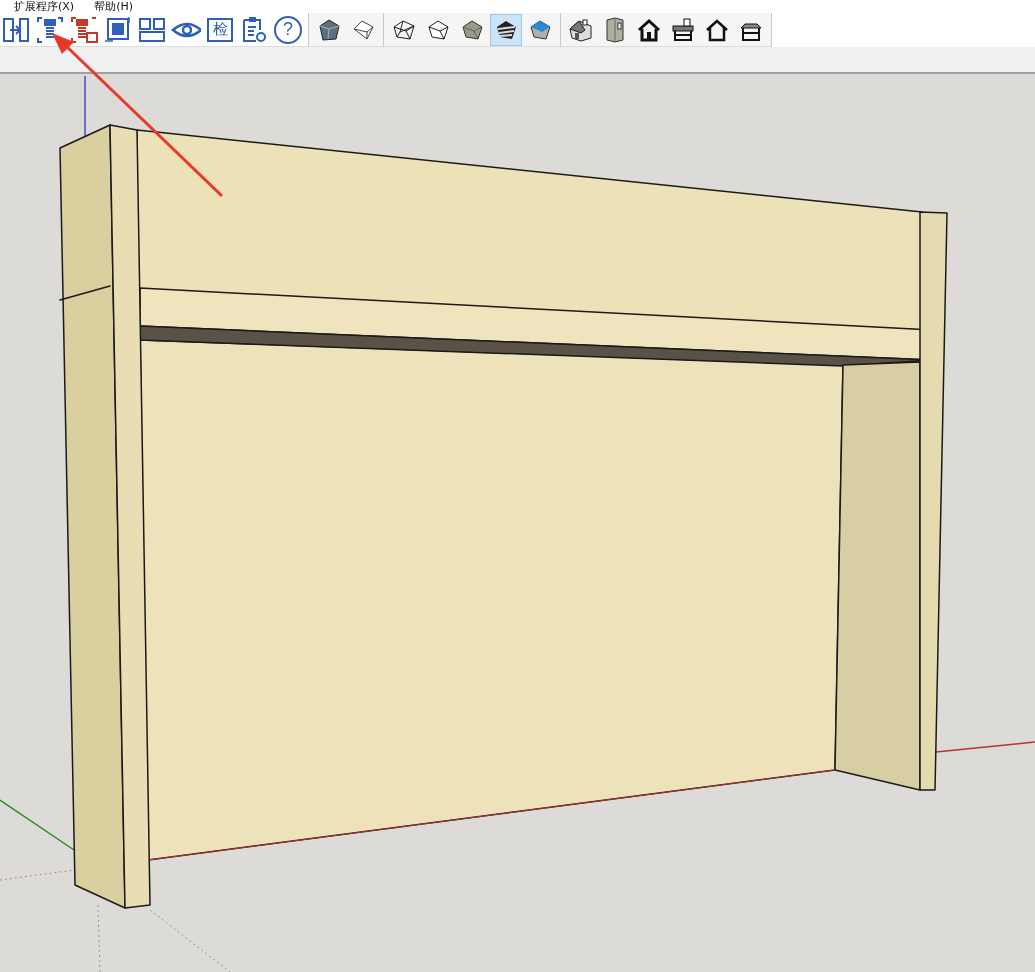 Image resolution: width=1035 pixels, height=972 pixels. Describe the element at coordinates (118, 29) in the screenshot. I see `frame-icon` at that location.